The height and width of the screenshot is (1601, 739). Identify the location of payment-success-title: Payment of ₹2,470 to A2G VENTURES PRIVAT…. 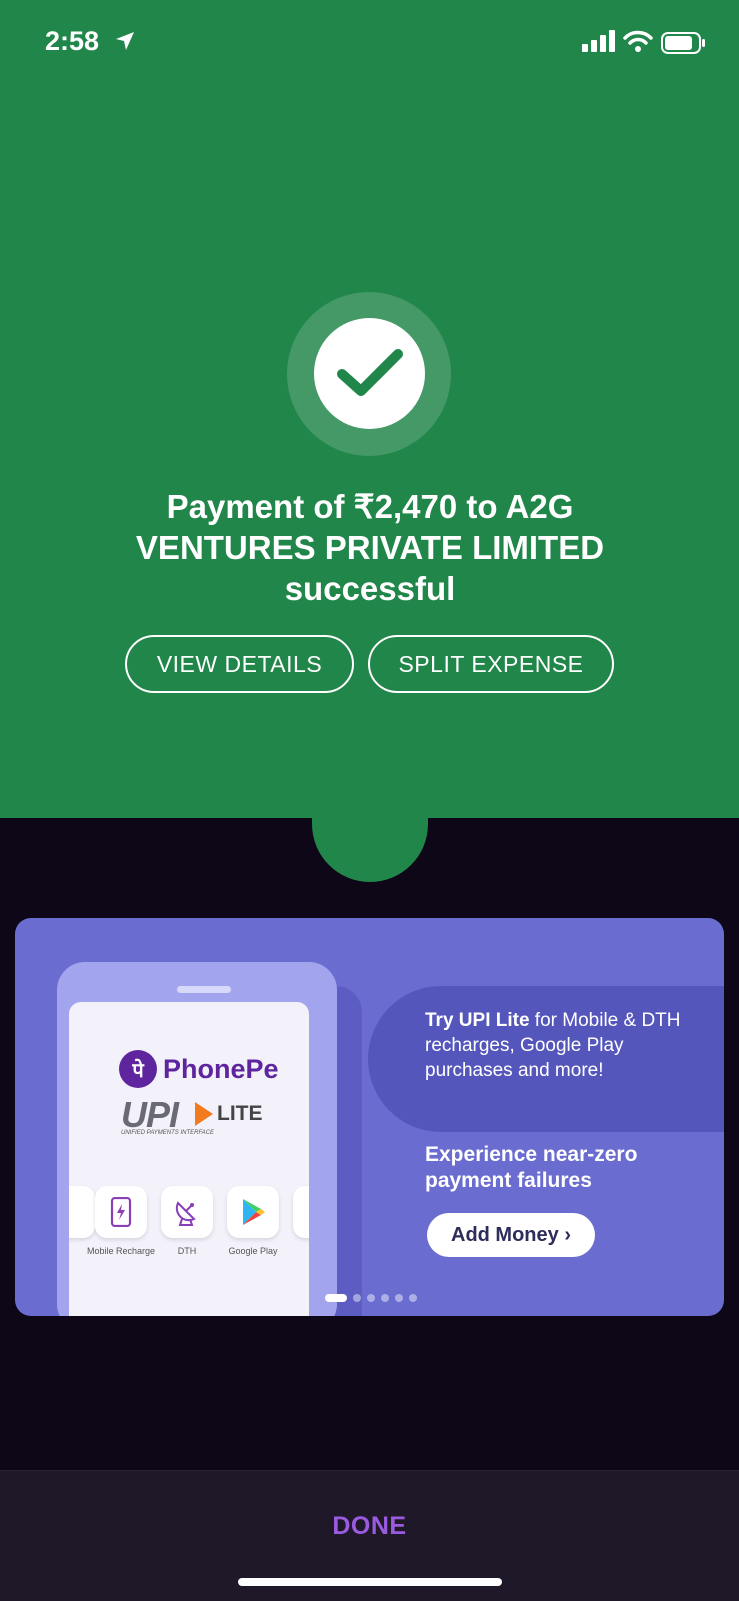
(370, 547).